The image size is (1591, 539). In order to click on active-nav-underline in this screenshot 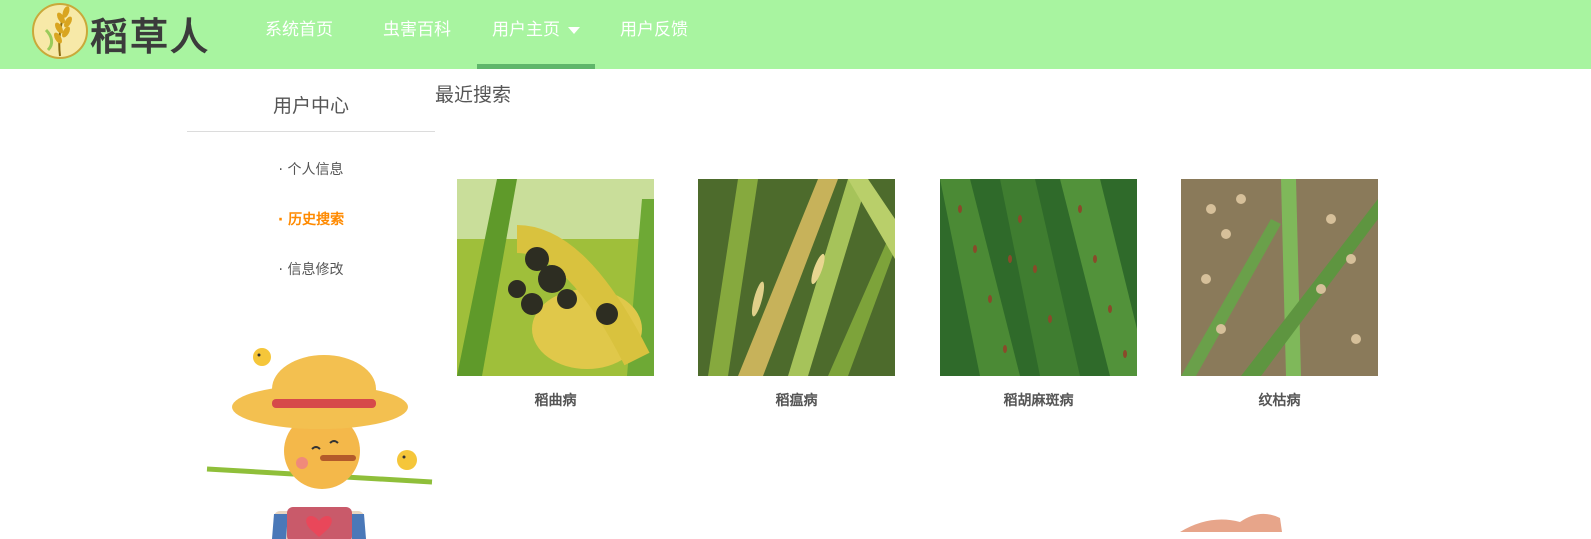, I will do `click(536, 66)`.